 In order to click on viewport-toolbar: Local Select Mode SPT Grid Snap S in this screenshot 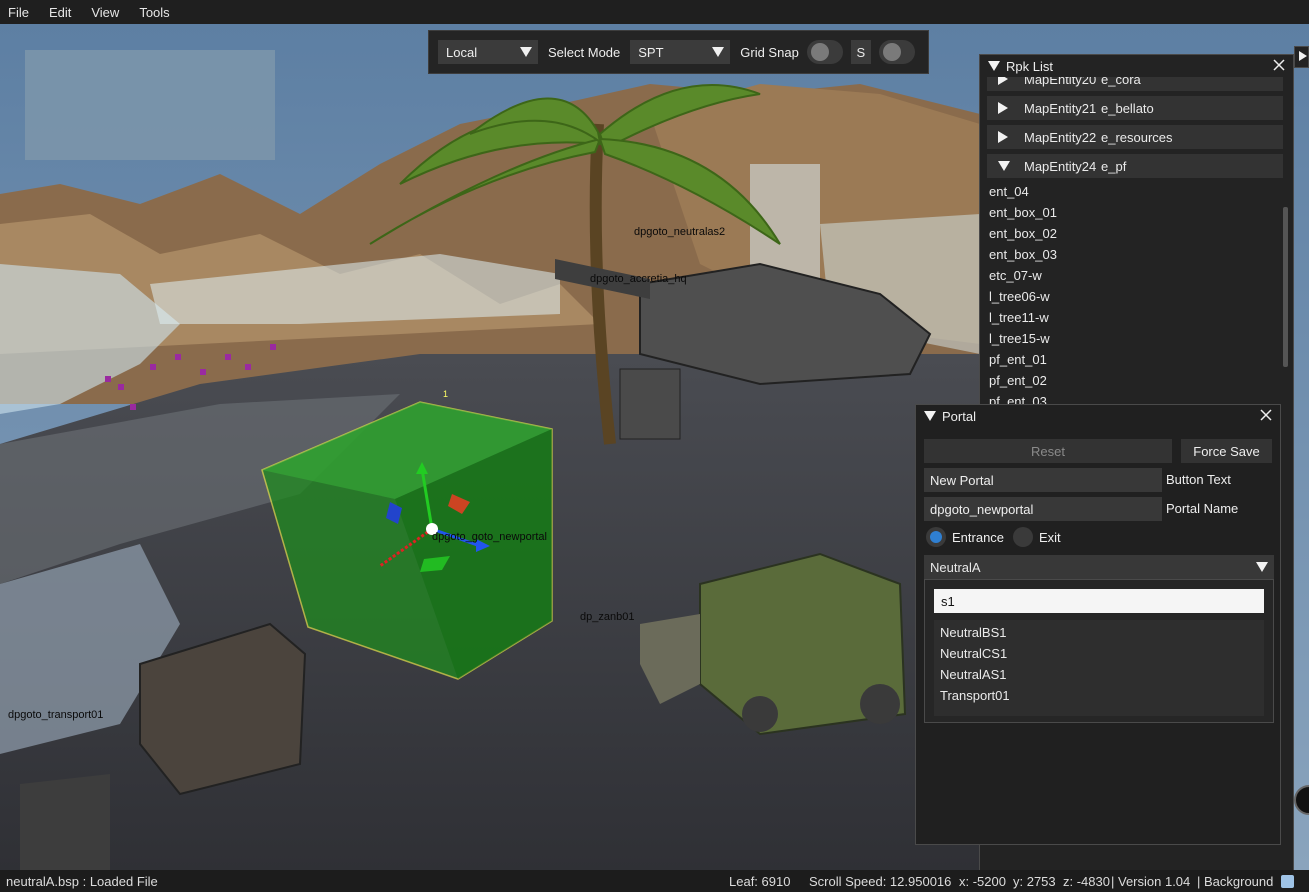, I will do `click(678, 52)`.